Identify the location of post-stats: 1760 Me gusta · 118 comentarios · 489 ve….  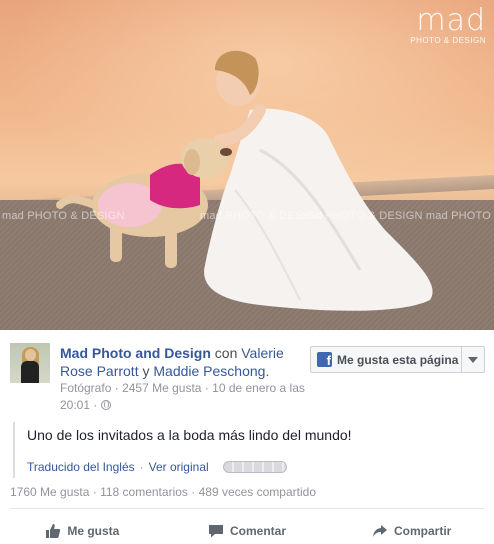
(163, 492).